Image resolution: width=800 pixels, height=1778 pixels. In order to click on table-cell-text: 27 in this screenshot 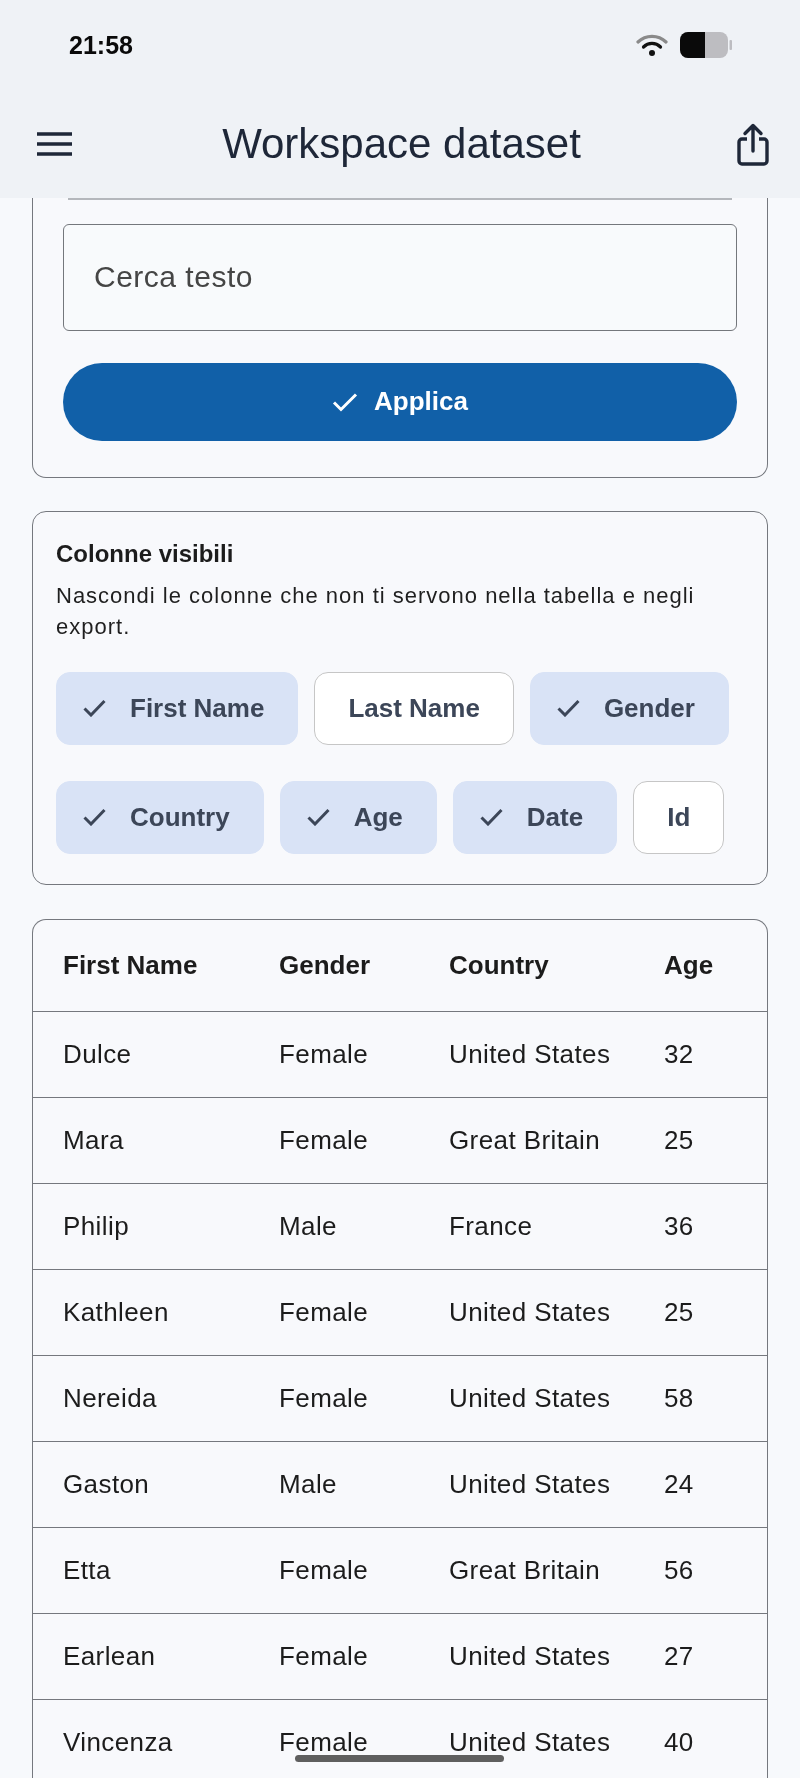, I will do `click(679, 1656)`.